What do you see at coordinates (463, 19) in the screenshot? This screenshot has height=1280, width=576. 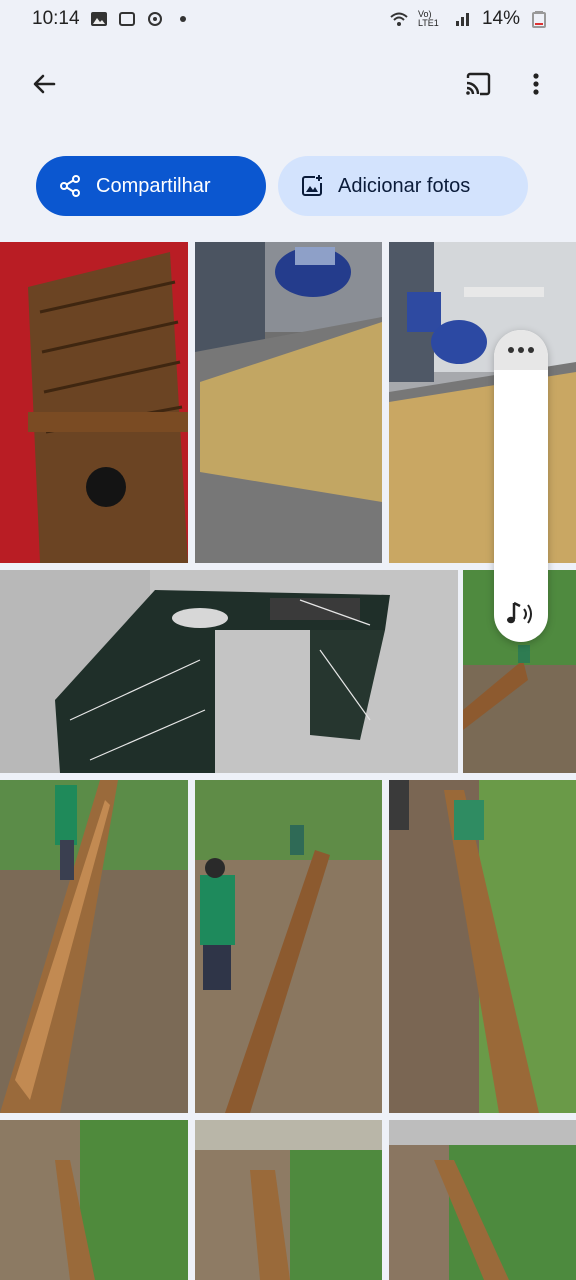 I see `signal-icon` at bounding box center [463, 19].